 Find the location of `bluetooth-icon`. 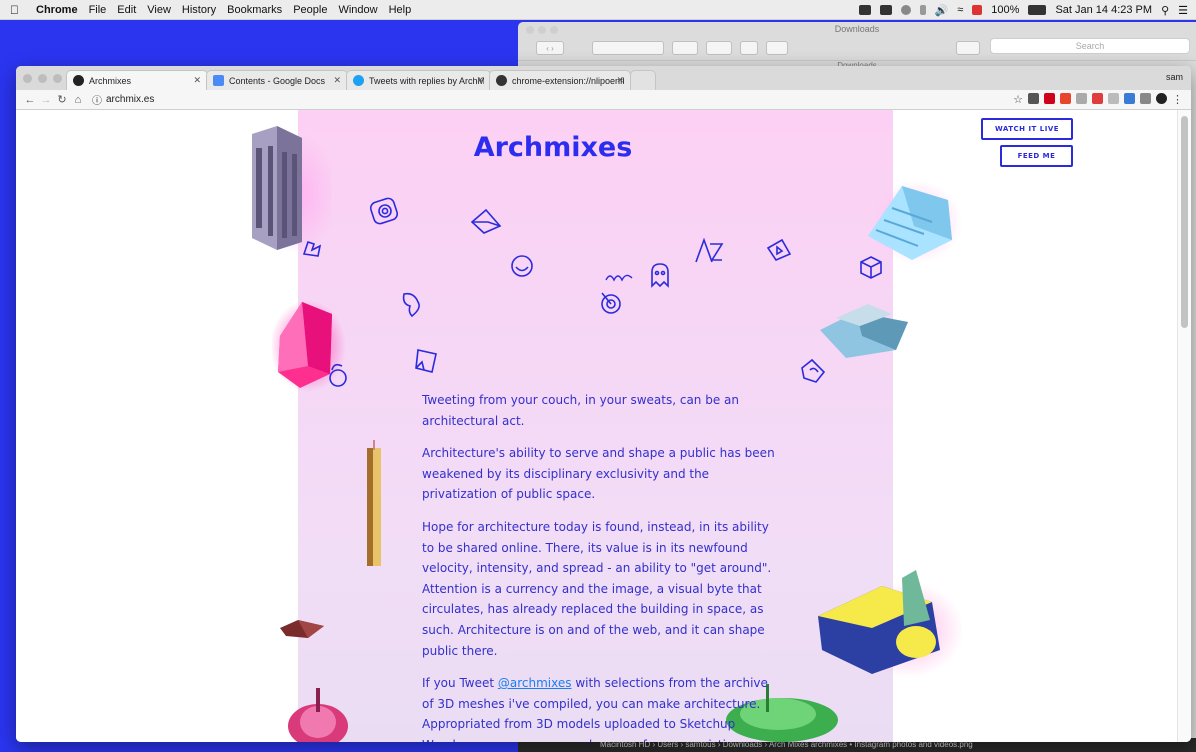

bluetooth-icon is located at coordinates (922, 10).